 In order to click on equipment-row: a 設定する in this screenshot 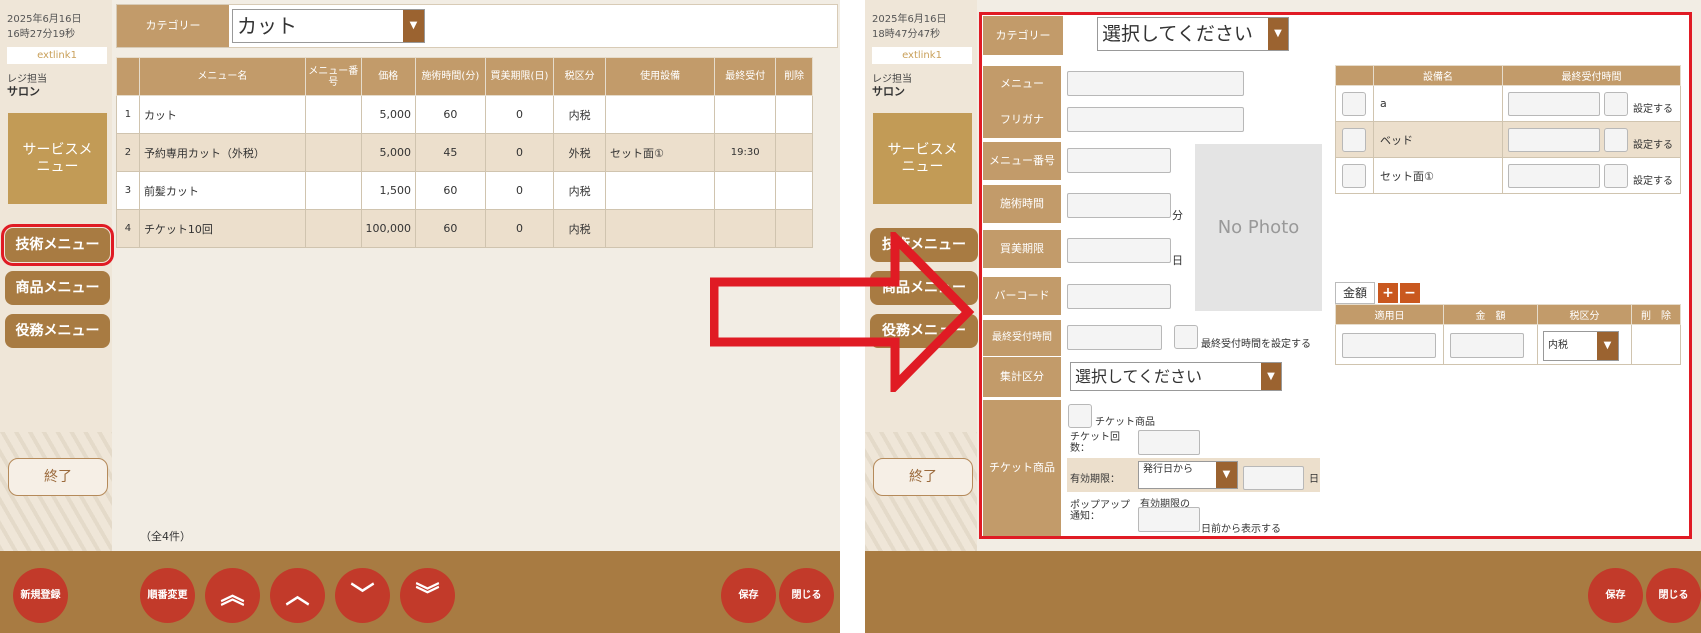, I will do `click(1508, 103)`.